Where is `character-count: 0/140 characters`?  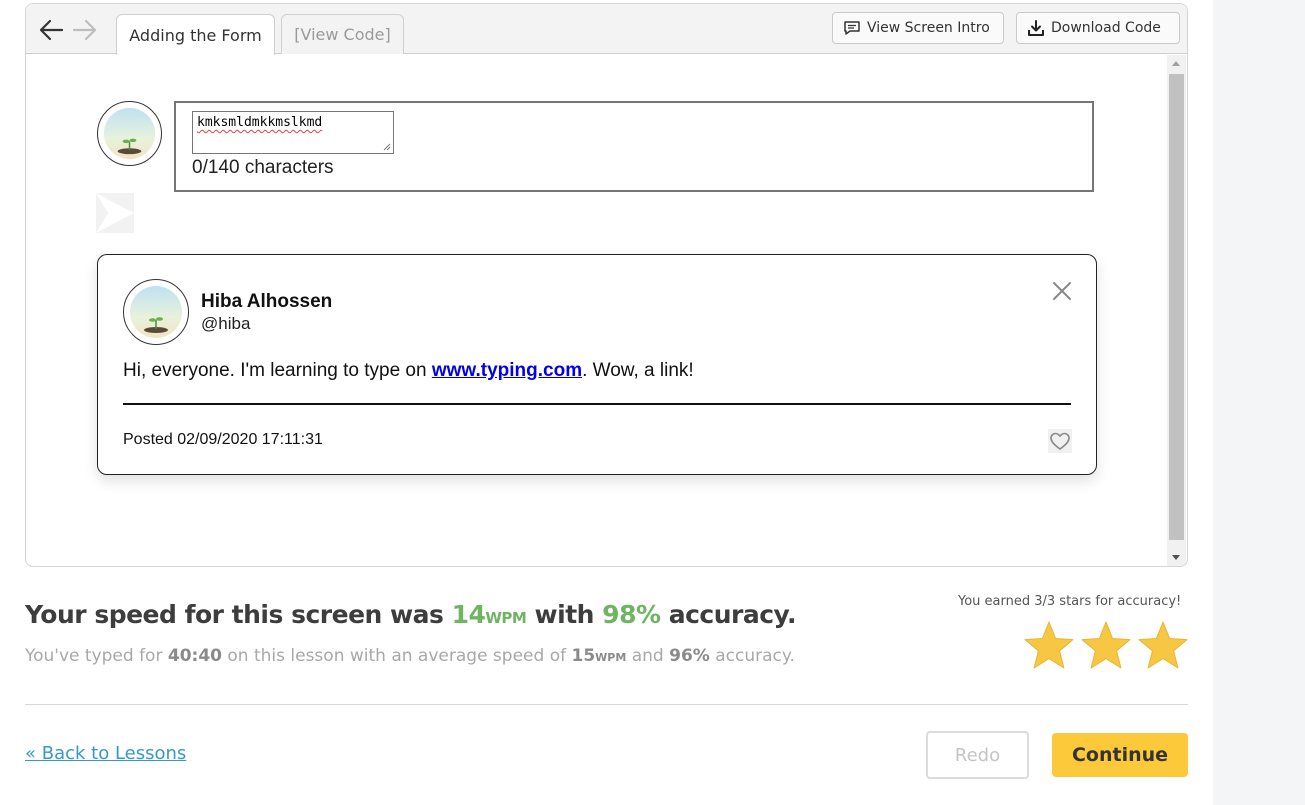
character-count: 0/140 characters is located at coordinates (263, 167).